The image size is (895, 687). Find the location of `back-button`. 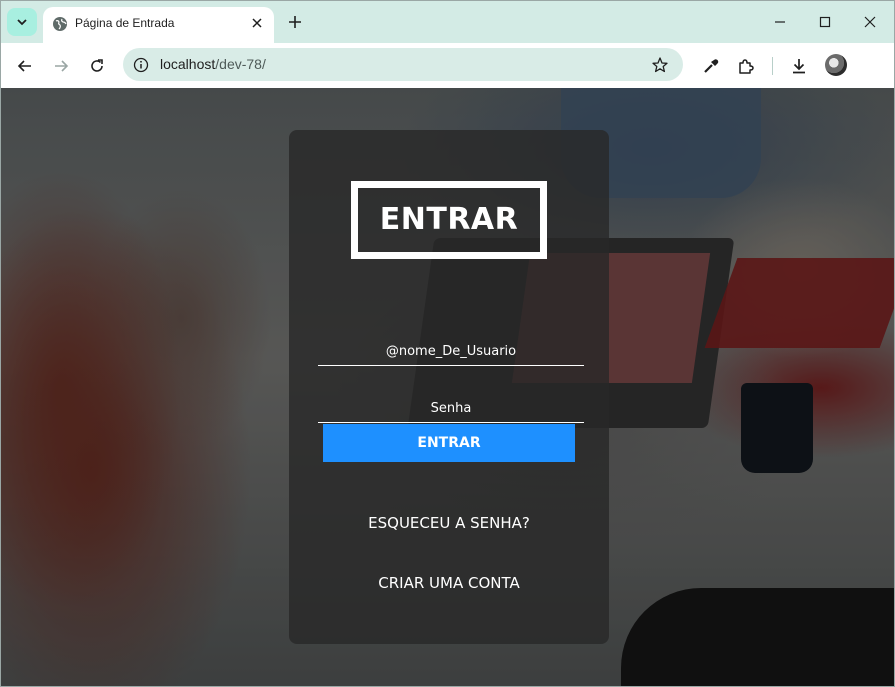

back-button is located at coordinates (25, 66).